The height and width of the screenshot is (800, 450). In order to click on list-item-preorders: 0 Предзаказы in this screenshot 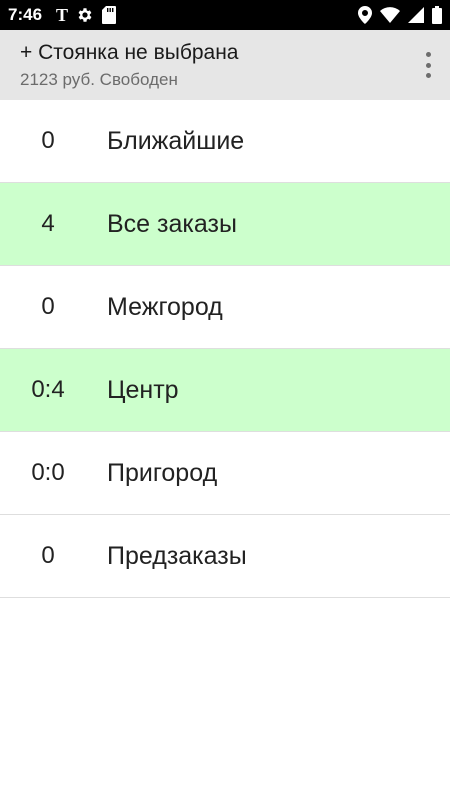, I will do `click(225, 556)`.